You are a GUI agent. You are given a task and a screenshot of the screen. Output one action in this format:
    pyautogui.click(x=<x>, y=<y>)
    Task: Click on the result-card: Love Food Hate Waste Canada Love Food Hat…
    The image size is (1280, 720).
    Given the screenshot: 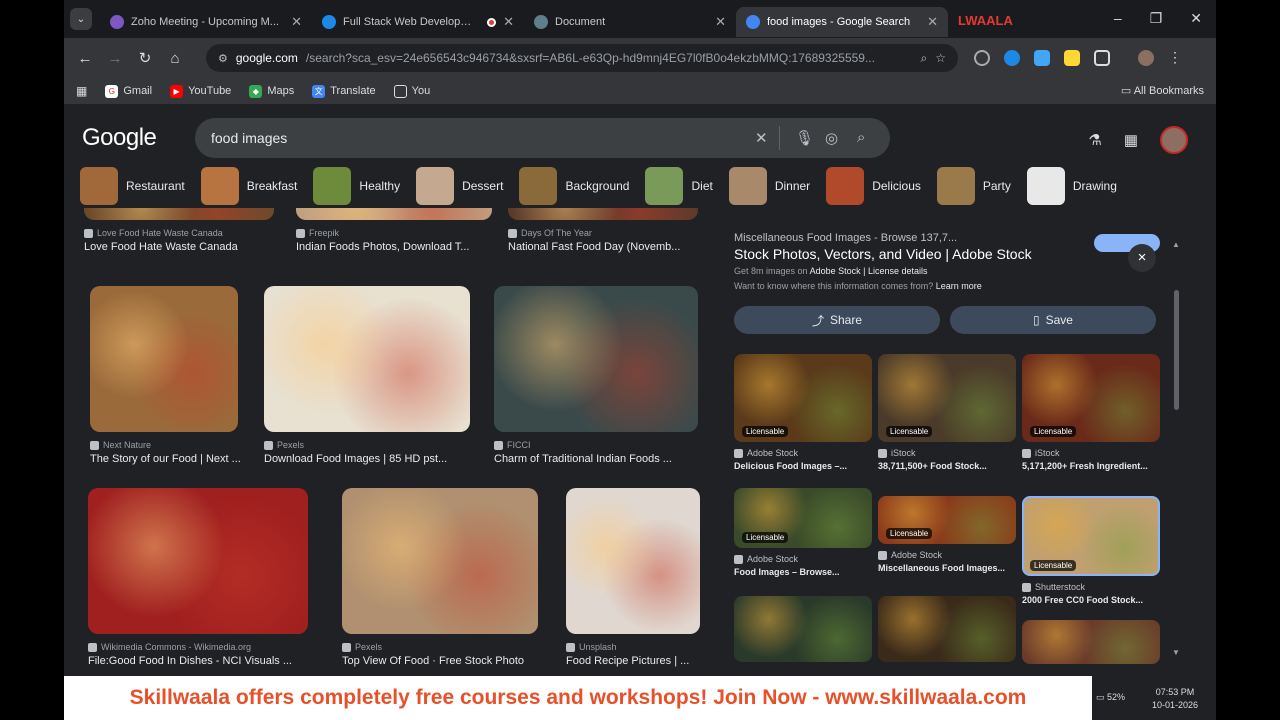 What is the action you would take?
    pyautogui.click(x=189, y=237)
    